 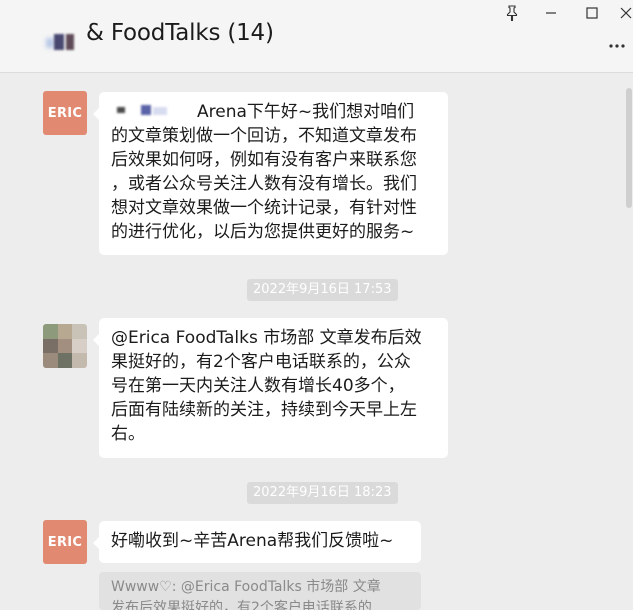 What do you see at coordinates (264, 410) in the screenshot?
I see `message-line: 后面有陆续新的关注，持续到今天早上左` at bounding box center [264, 410].